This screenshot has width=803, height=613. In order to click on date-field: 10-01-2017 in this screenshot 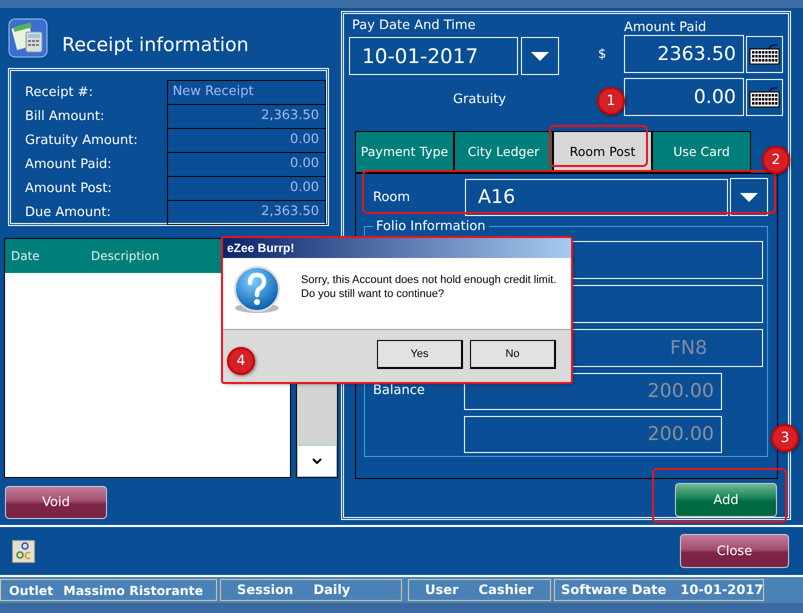, I will do `click(433, 56)`.